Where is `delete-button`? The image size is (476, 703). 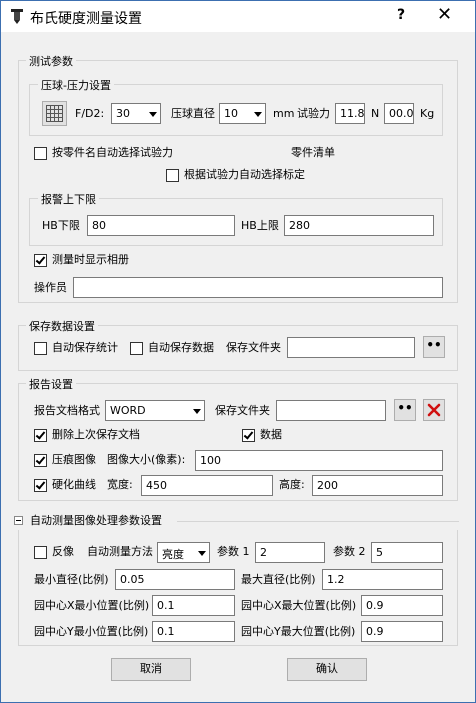 delete-button is located at coordinates (434, 410).